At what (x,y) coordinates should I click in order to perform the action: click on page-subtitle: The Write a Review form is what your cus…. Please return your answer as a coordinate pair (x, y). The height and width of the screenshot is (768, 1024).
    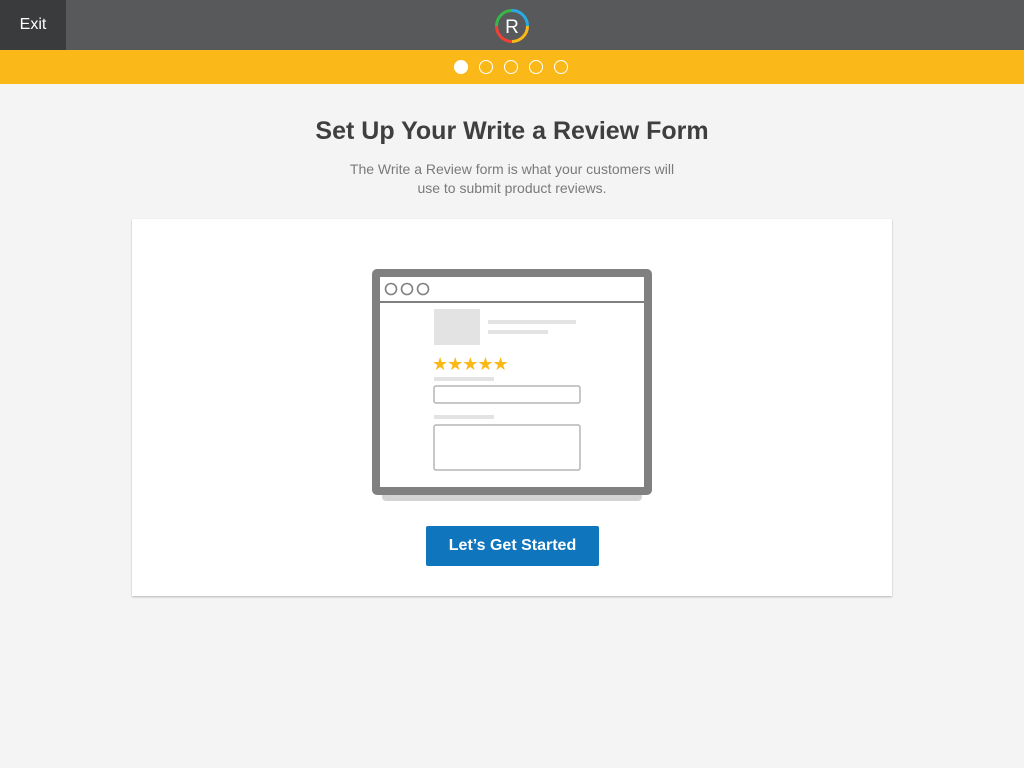
    Looking at the image, I should click on (512, 178).